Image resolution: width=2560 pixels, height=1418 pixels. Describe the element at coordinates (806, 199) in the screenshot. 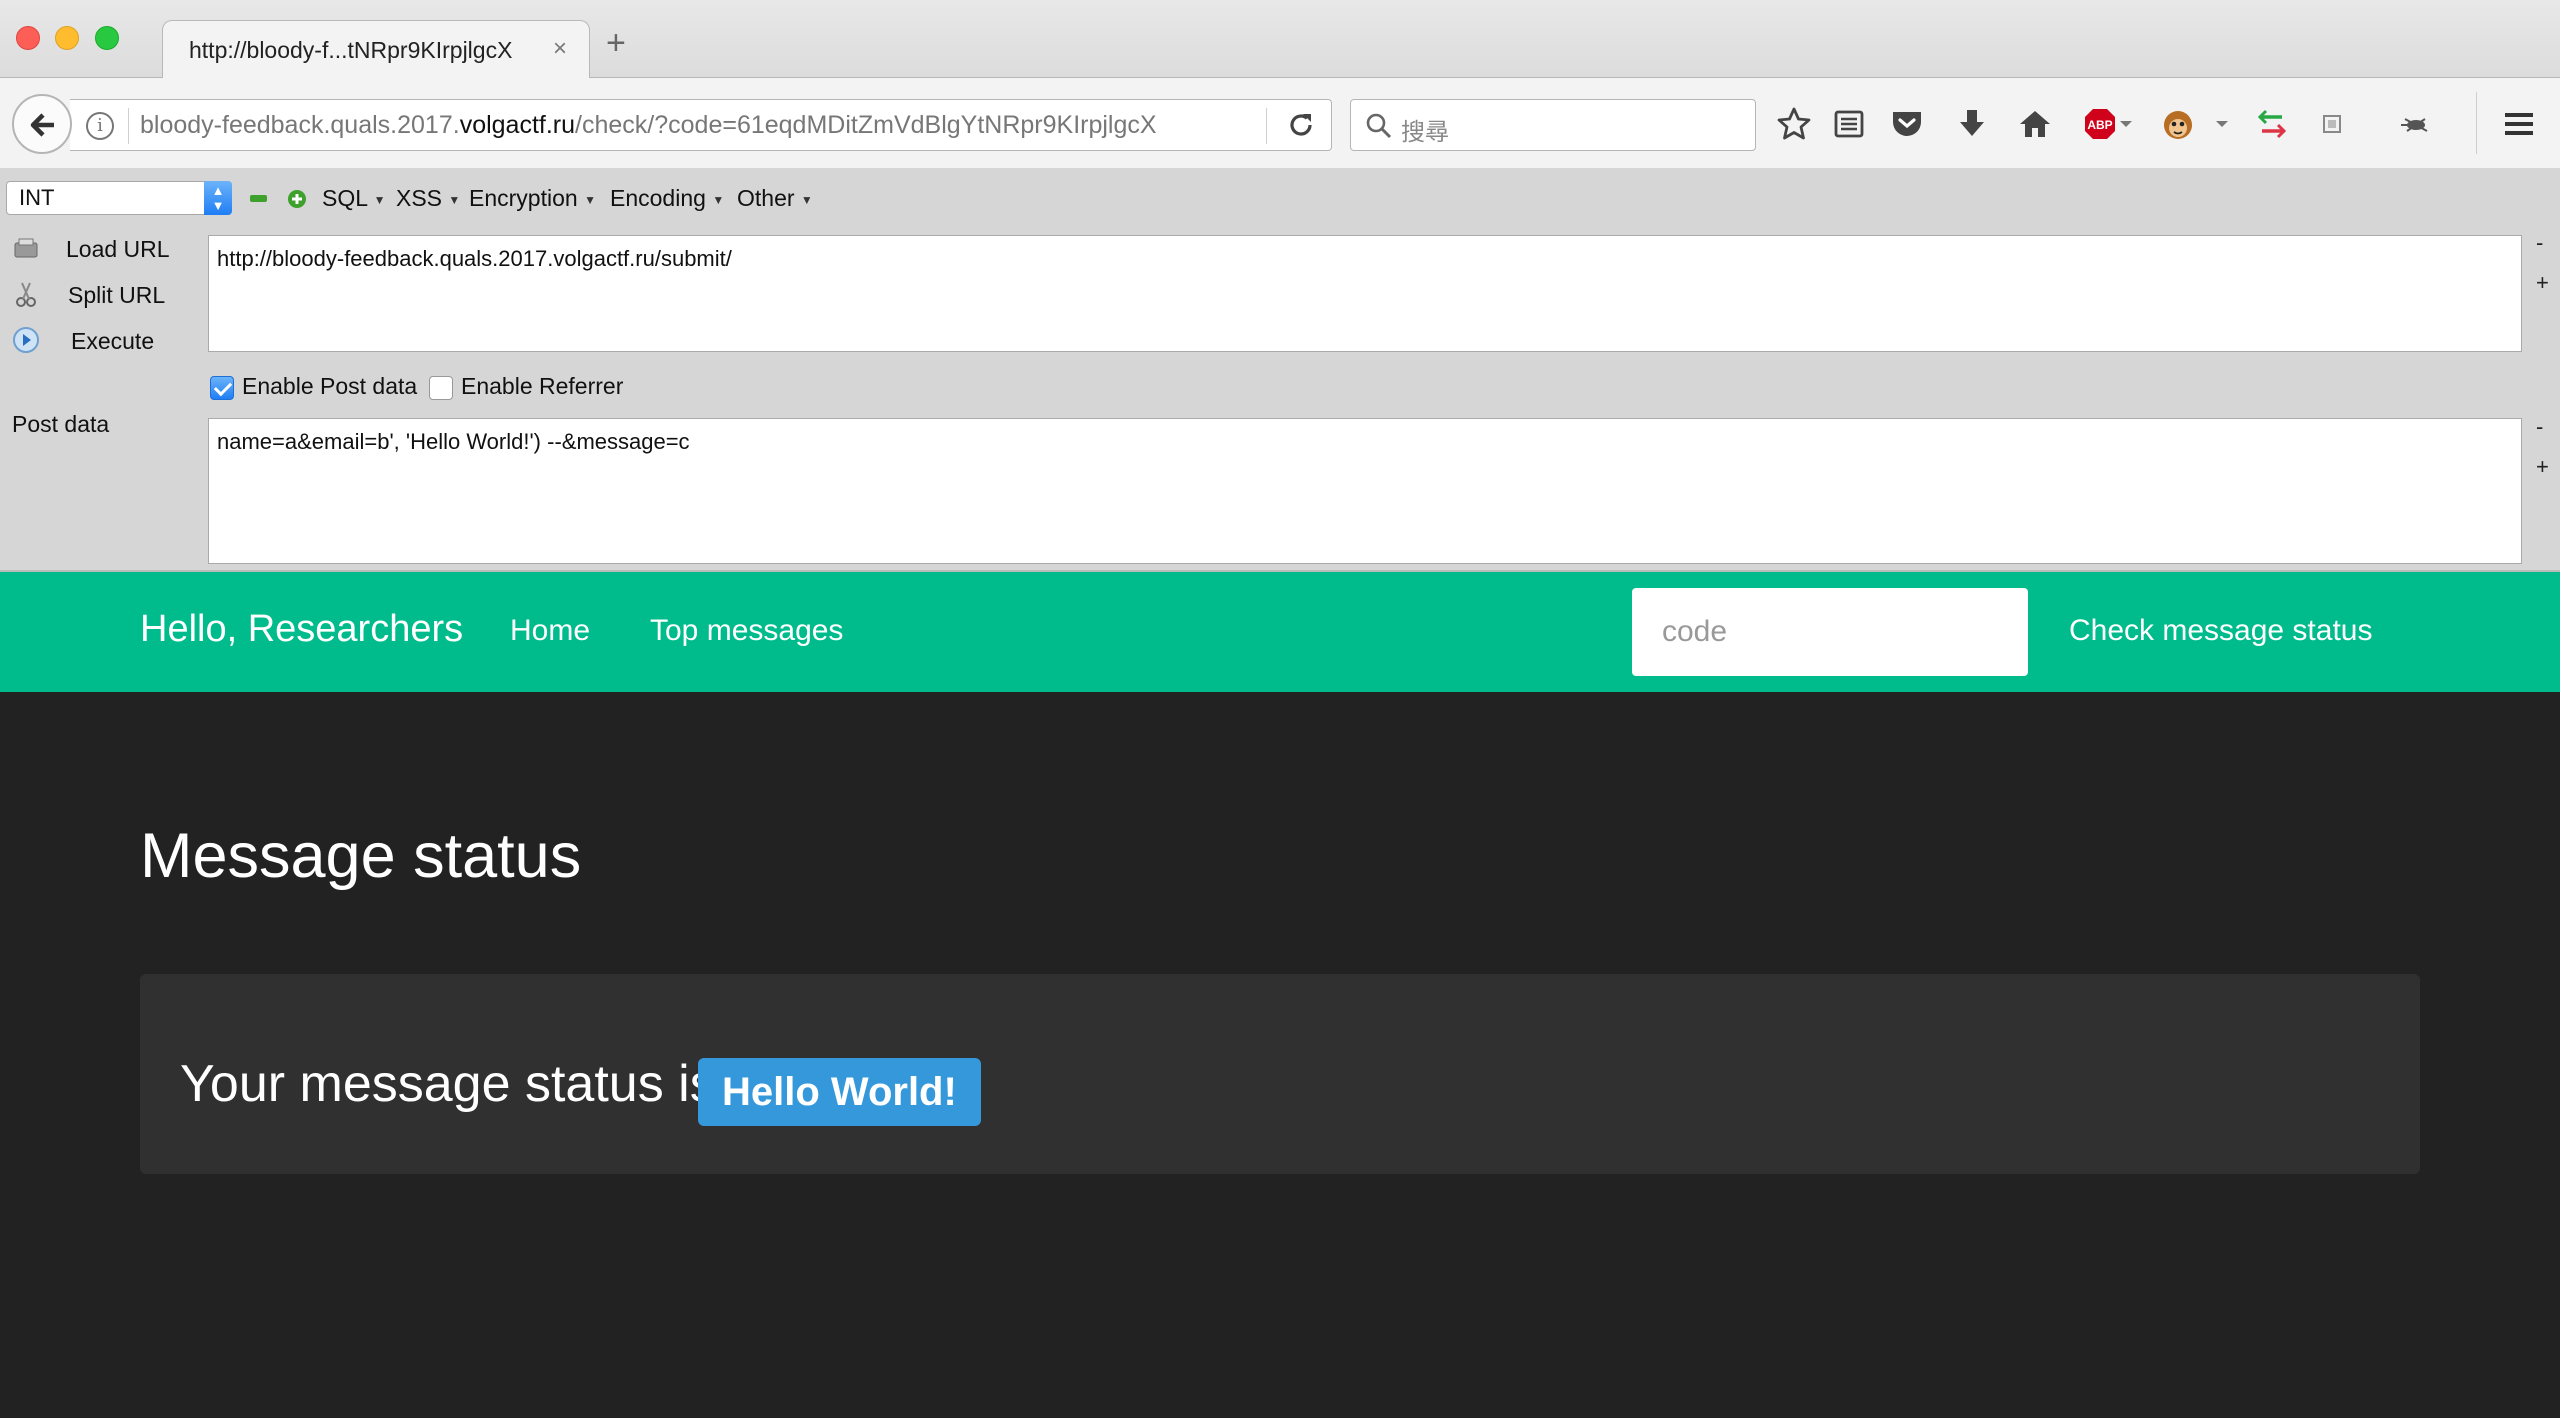

I see `other-caret-icon: ▼` at that location.